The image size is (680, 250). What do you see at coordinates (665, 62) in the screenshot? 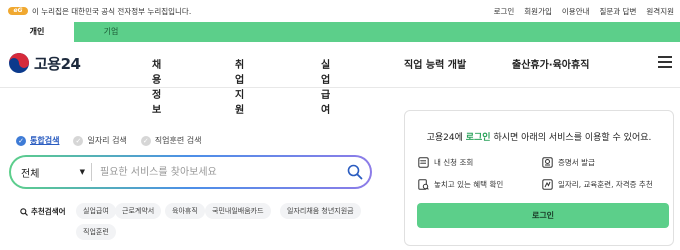
I see `menu-hamburger-icon` at bounding box center [665, 62].